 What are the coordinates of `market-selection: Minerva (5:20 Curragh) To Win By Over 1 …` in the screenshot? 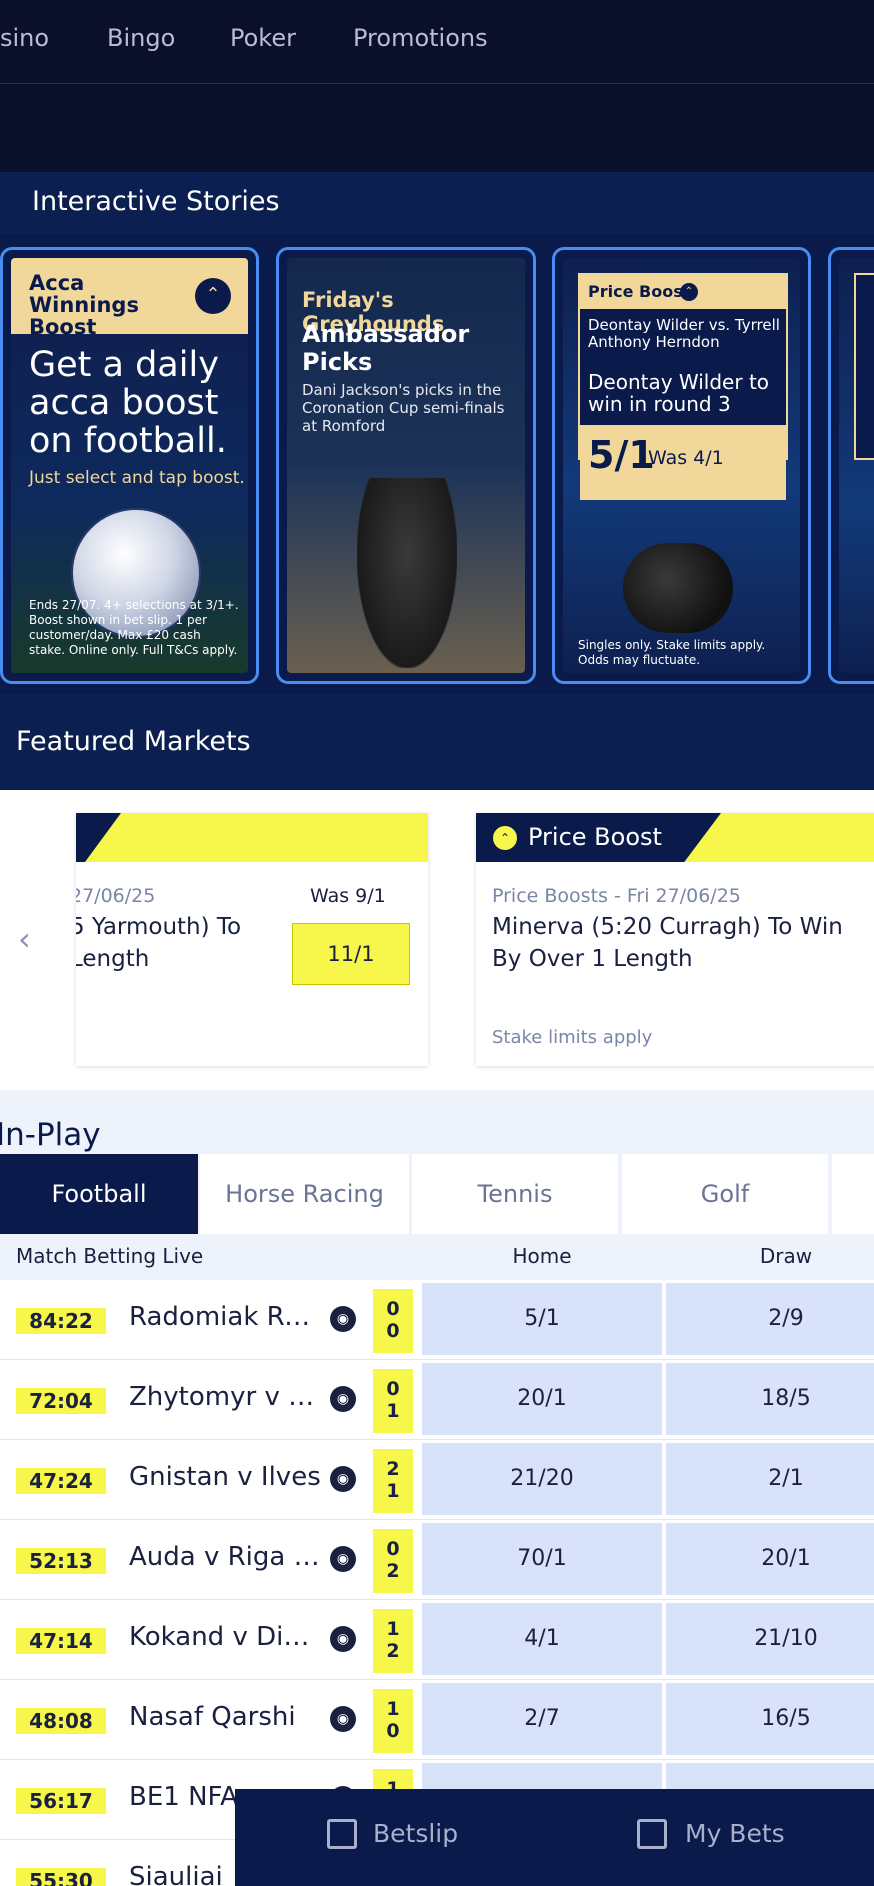 It's located at (667, 943).